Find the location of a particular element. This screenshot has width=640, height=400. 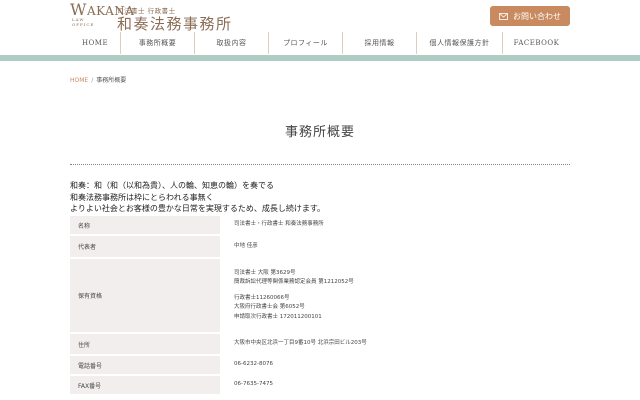

divider is located at coordinates (320, 164).